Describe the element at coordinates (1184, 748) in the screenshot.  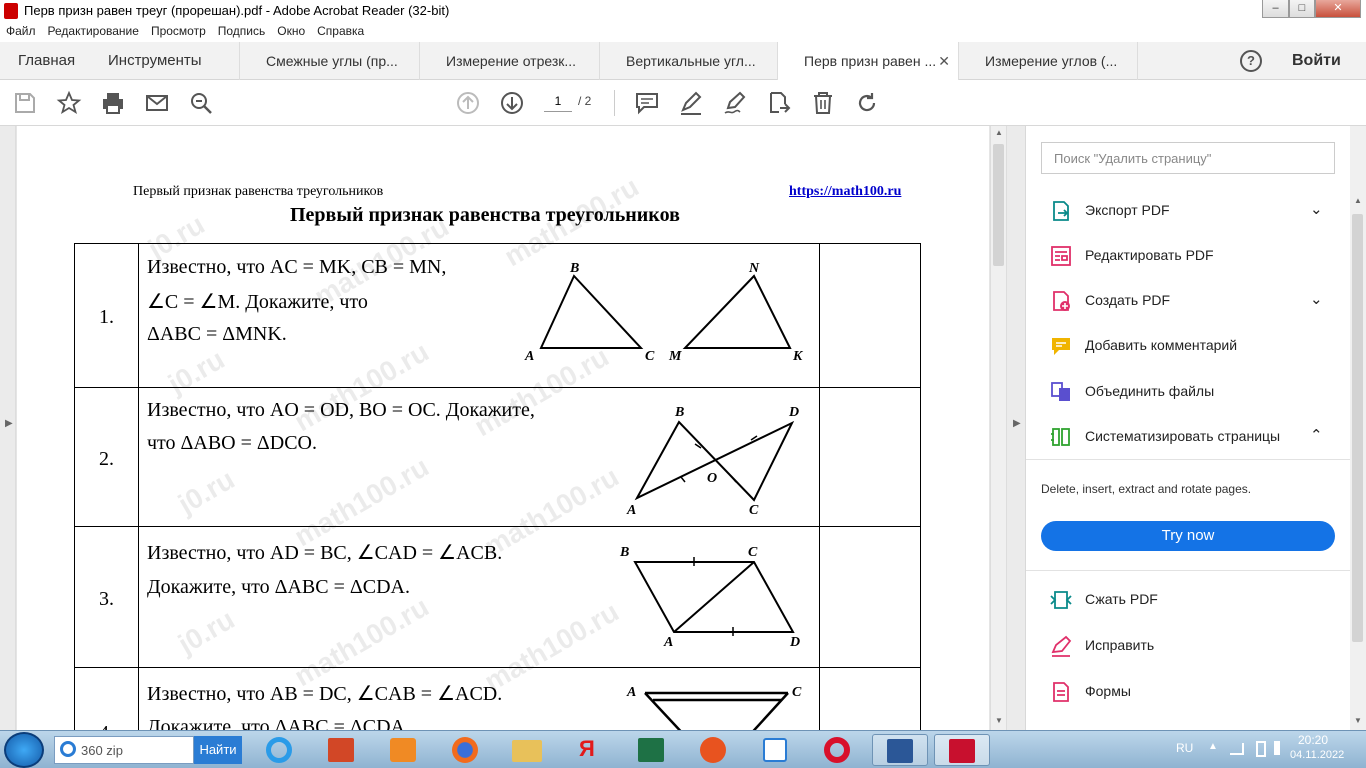
I see `language-indicator: RU` at that location.